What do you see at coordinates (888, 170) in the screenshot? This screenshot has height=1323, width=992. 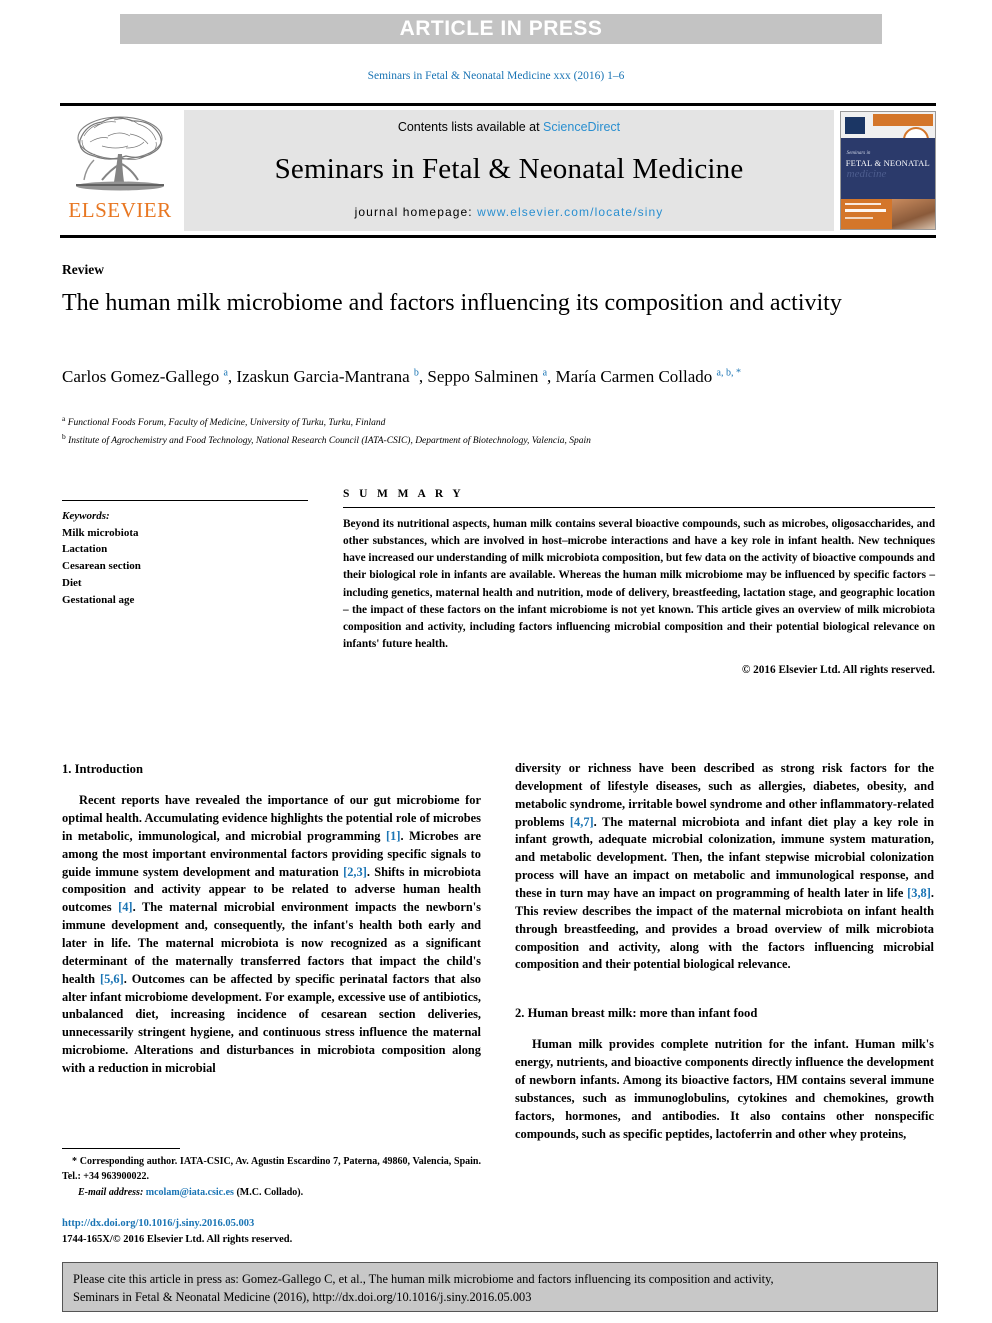 I see `journal-cover-thumbnail: Seminars in FETAL & NEONATAL medicine` at bounding box center [888, 170].